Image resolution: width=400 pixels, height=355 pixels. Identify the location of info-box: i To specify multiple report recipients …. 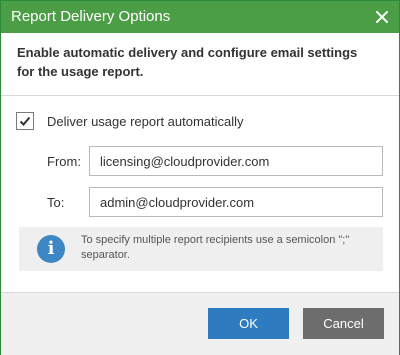
(201, 249).